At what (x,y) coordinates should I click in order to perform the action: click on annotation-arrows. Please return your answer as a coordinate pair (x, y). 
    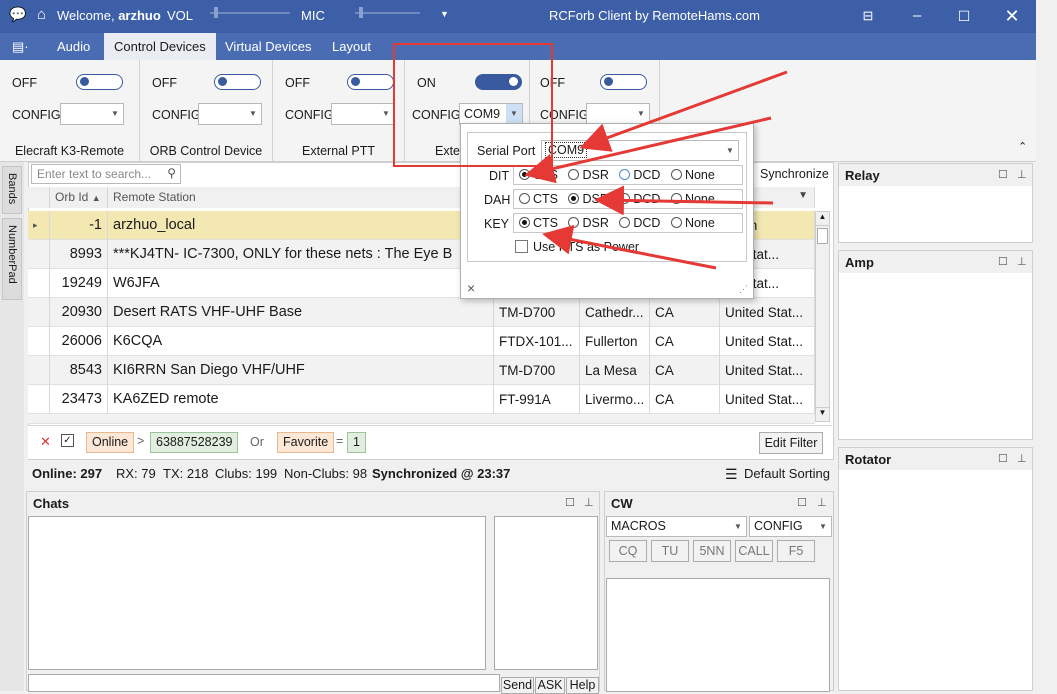
    Looking at the image, I should click on (656, 170).